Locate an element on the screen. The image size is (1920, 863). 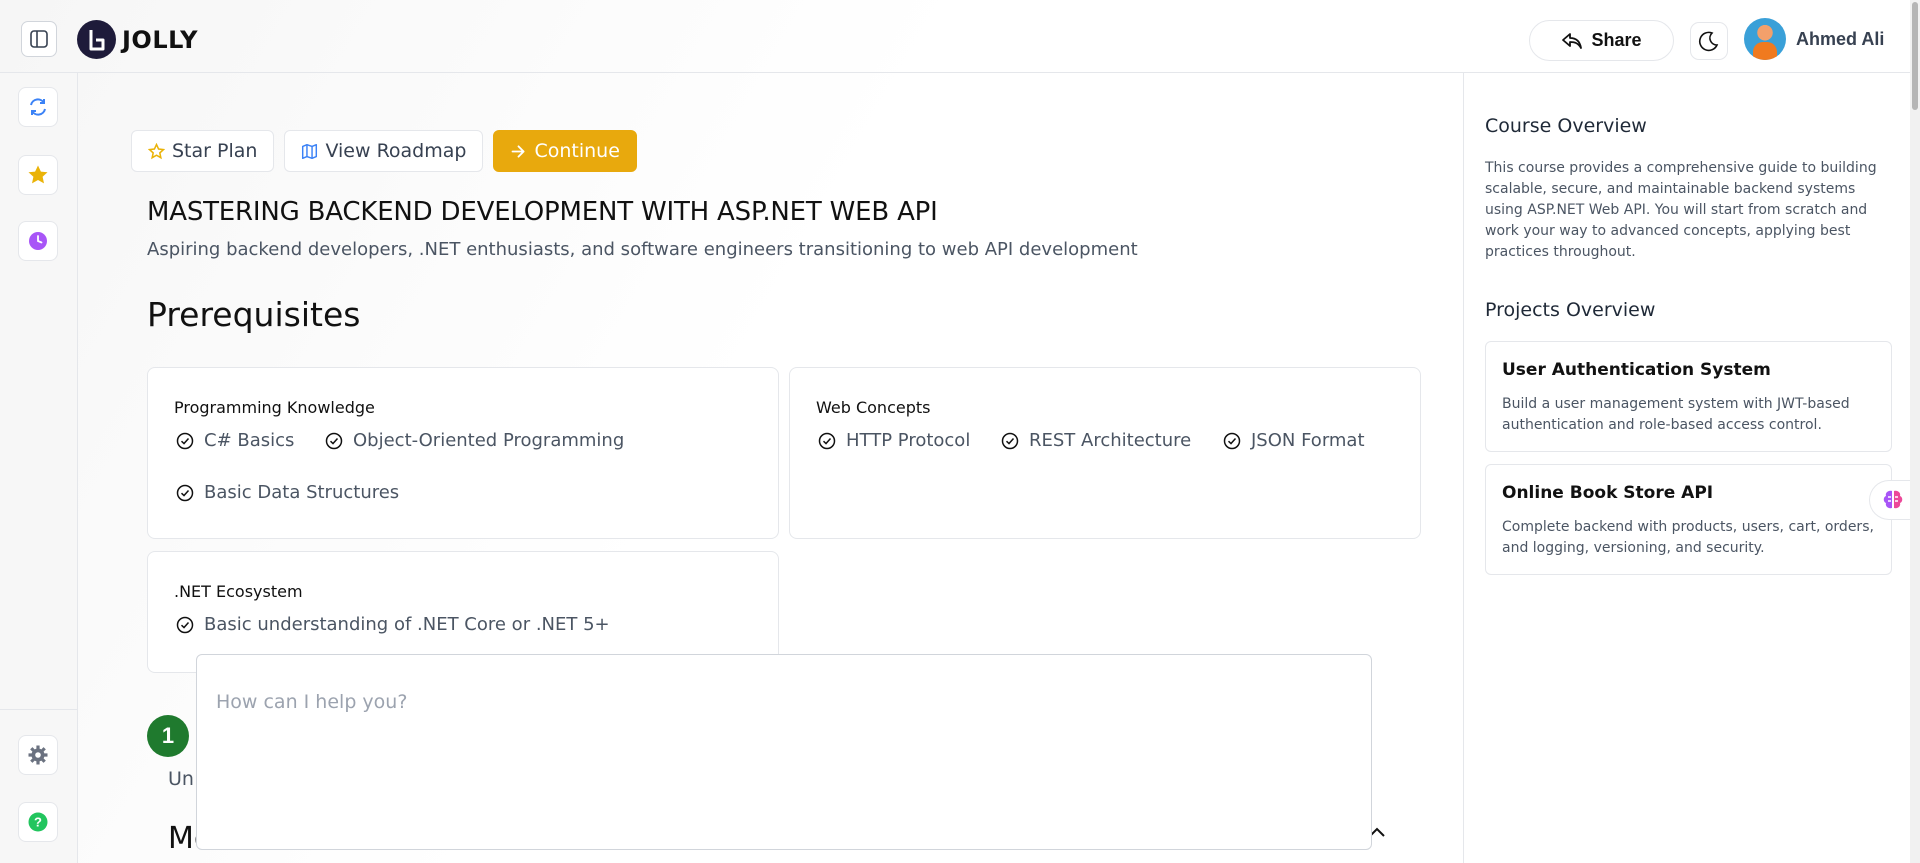
projects-overview-heading: Projects Overview is located at coordinates (1570, 310).